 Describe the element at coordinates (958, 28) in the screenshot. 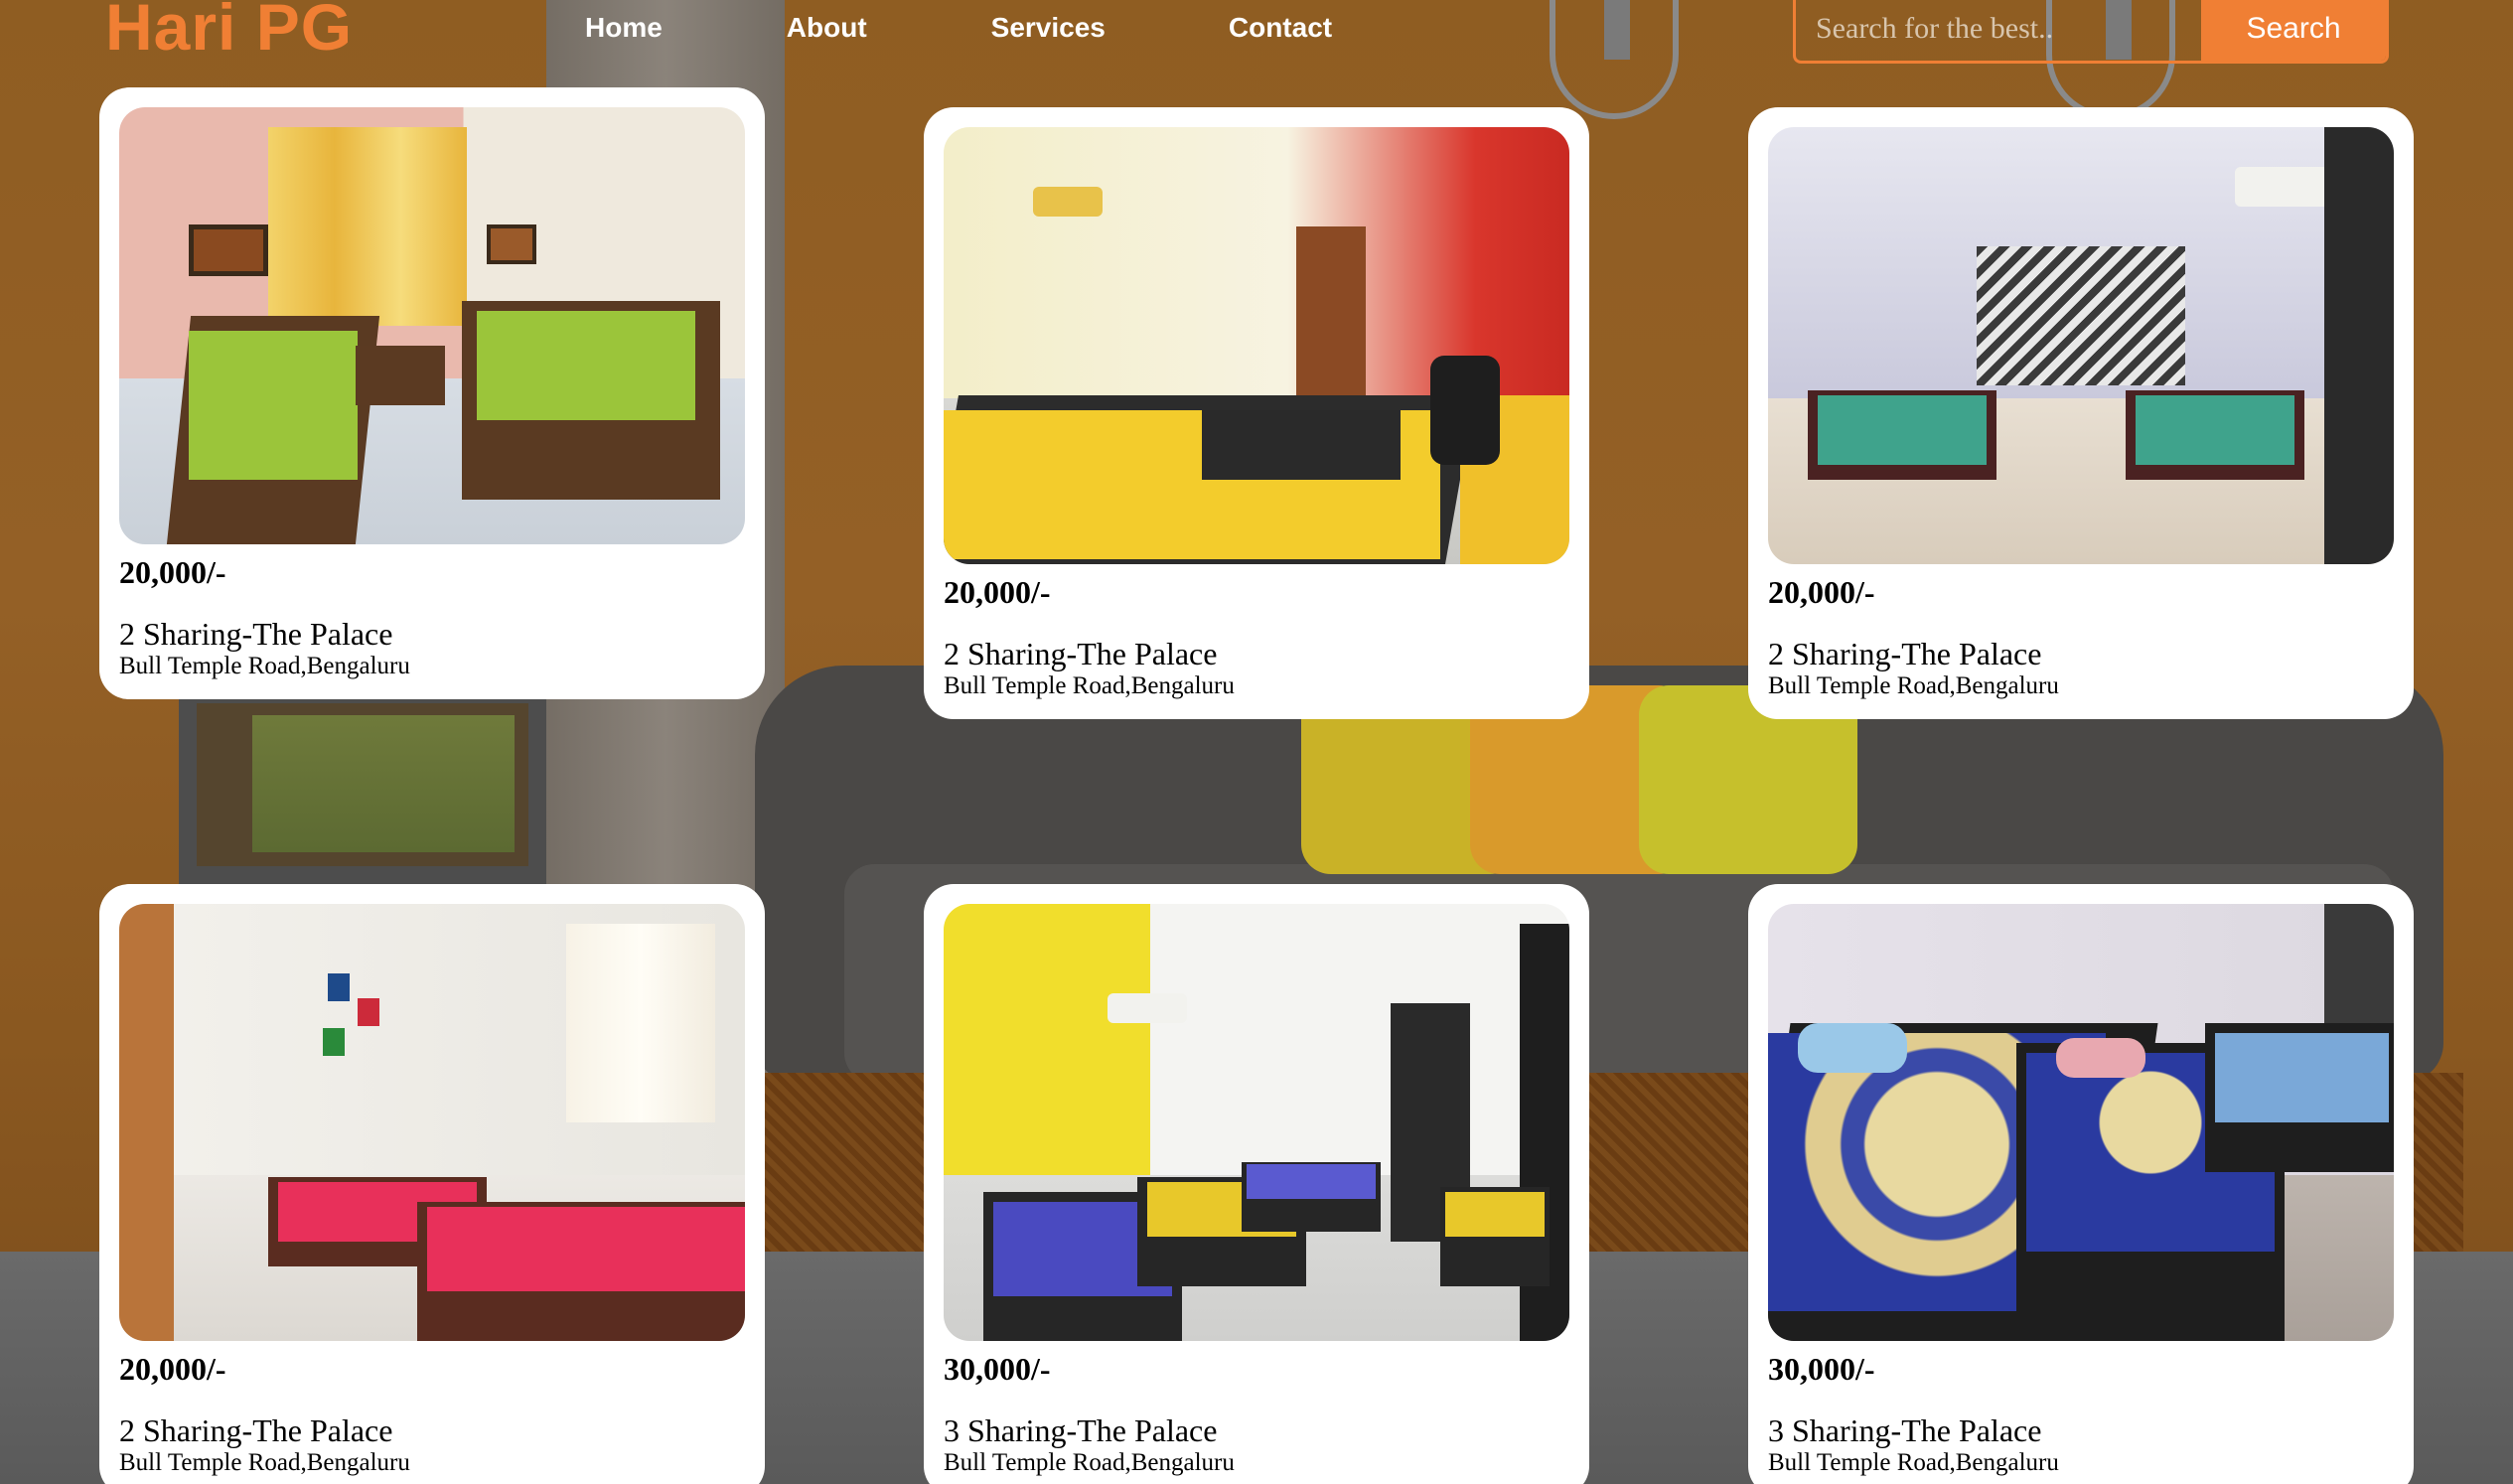

I see `main-nav: Home About Services Contact` at that location.